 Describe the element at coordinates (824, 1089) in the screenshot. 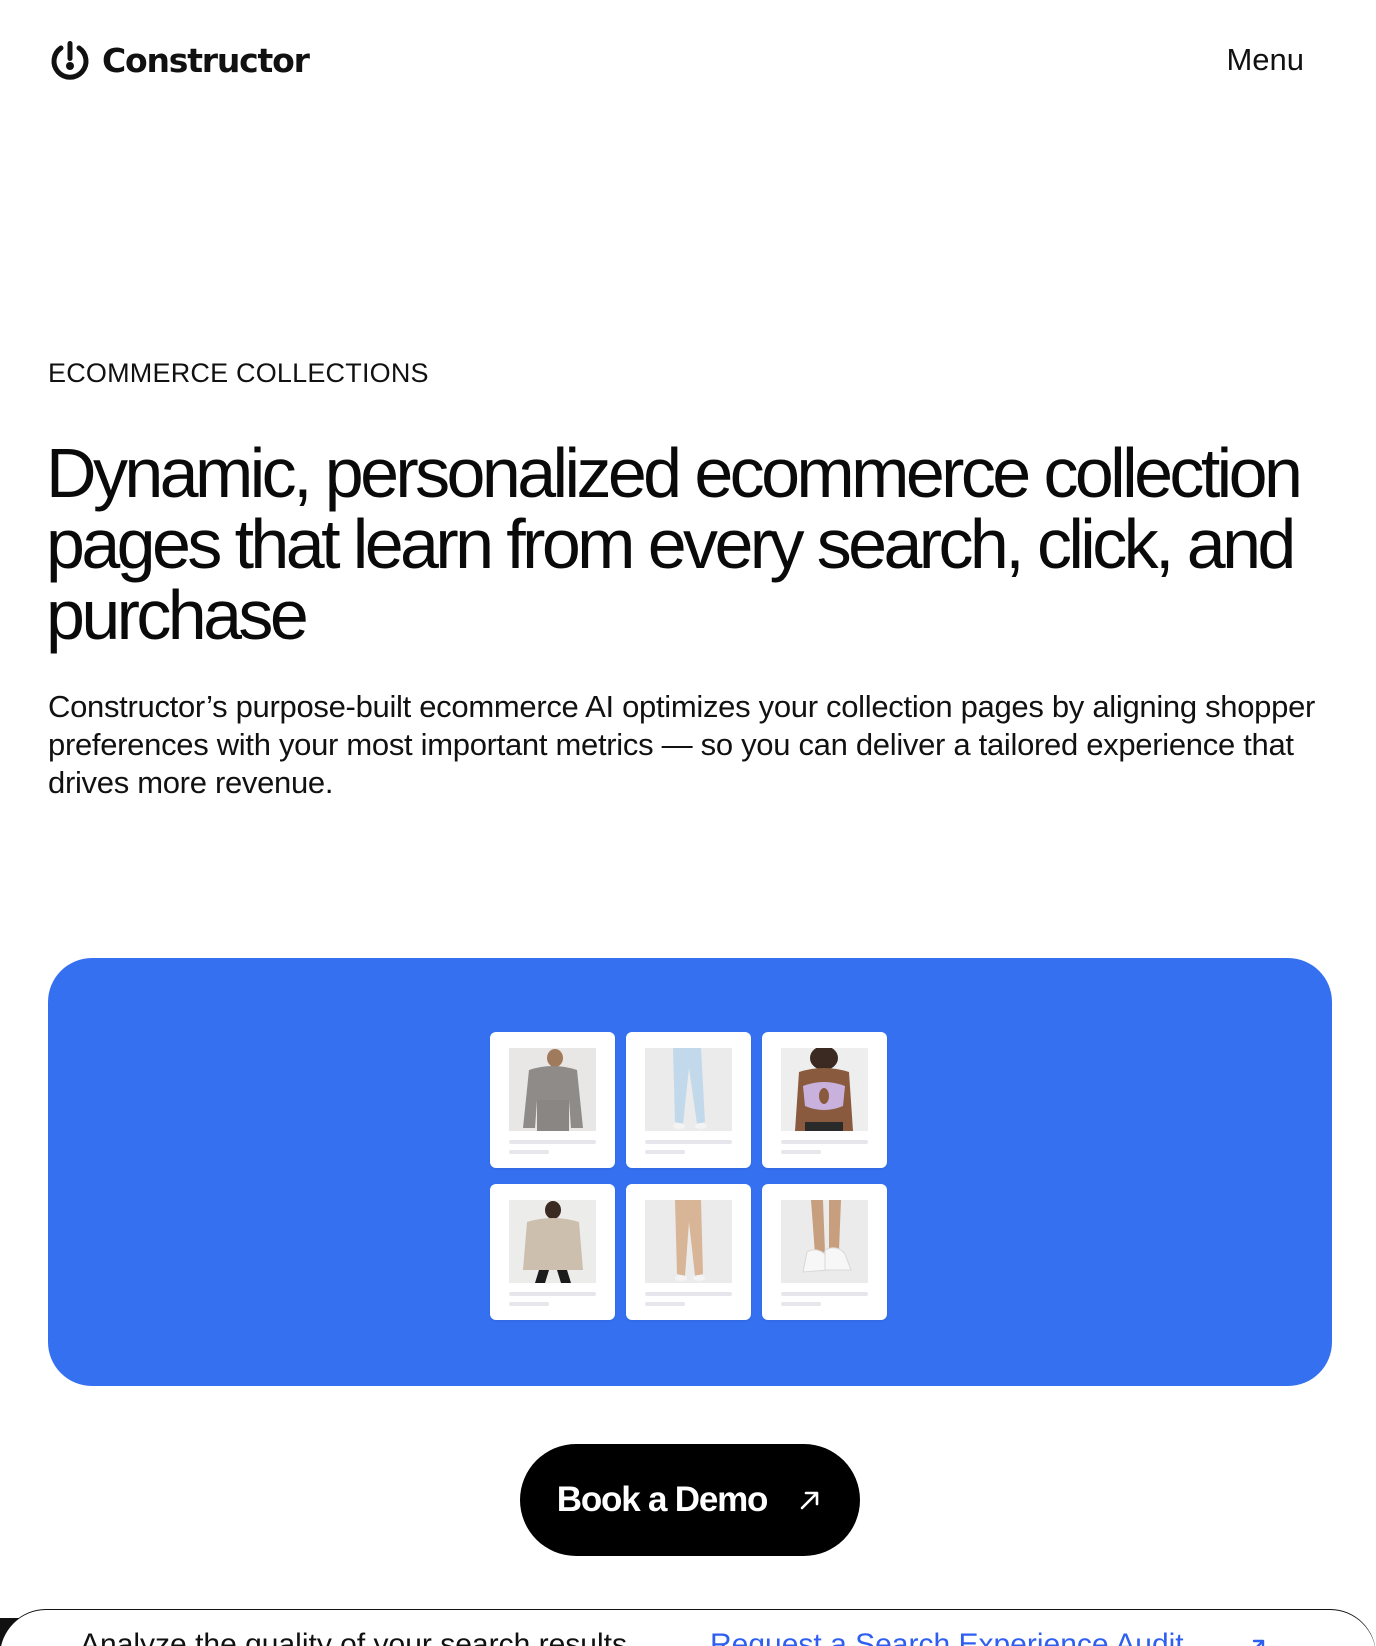

I see `sports-bra-lavender-image` at that location.